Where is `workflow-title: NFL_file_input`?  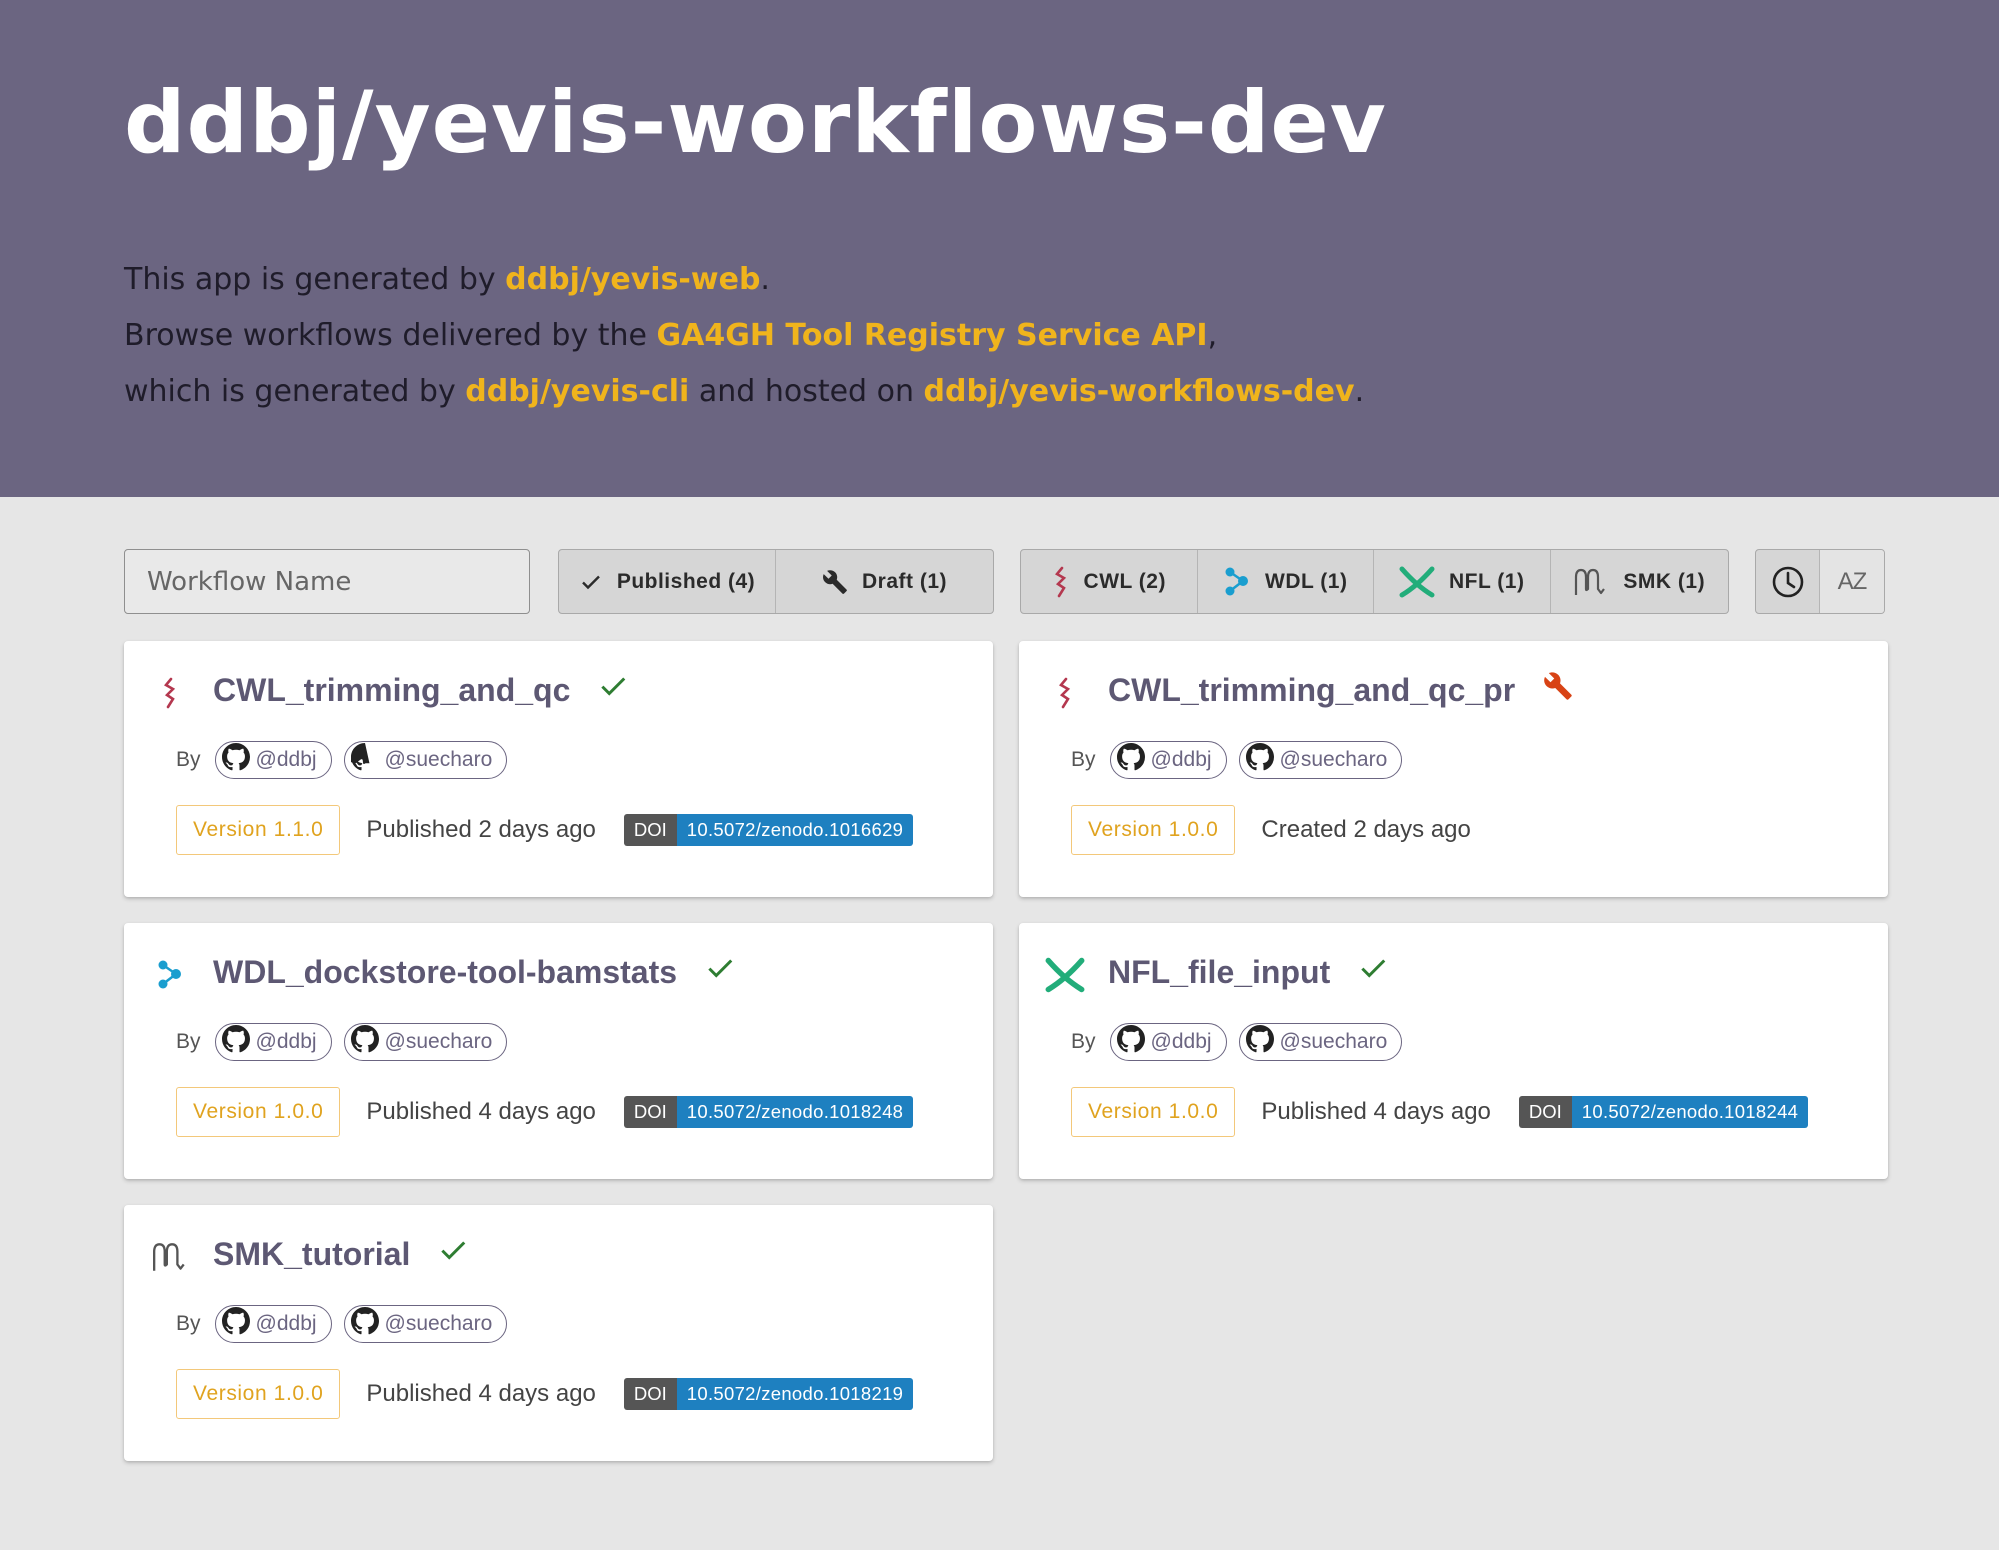 workflow-title: NFL_file_input is located at coordinates (1248, 972).